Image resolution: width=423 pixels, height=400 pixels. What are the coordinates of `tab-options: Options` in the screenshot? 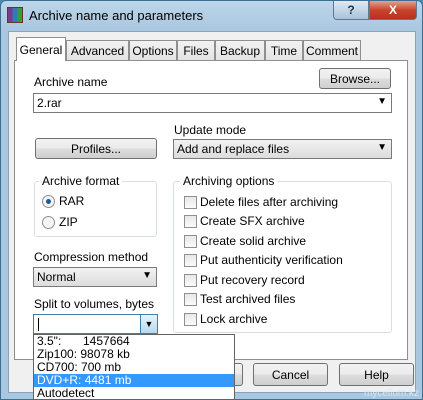 It's located at (153, 50).